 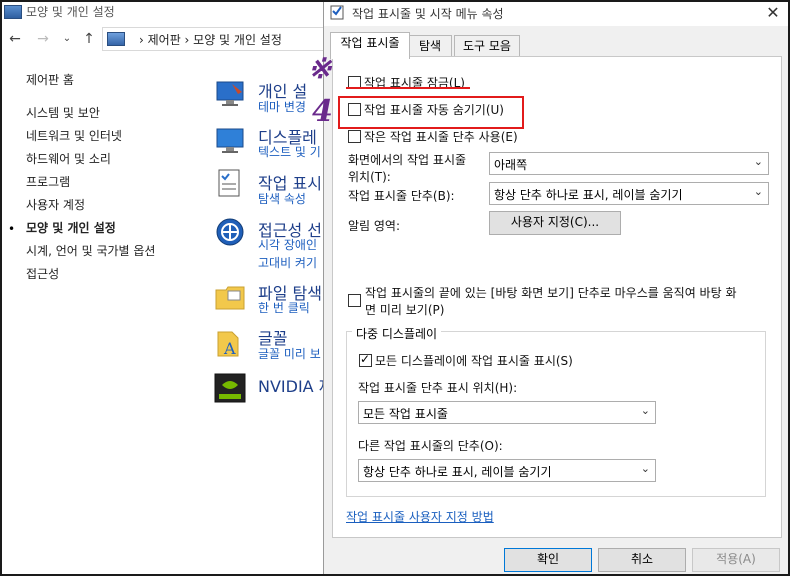 What do you see at coordinates (289, 353) in the screenshot?
I see `category-link-font-preview: 글꼴 미리 보` at bounding box center [289, 353].